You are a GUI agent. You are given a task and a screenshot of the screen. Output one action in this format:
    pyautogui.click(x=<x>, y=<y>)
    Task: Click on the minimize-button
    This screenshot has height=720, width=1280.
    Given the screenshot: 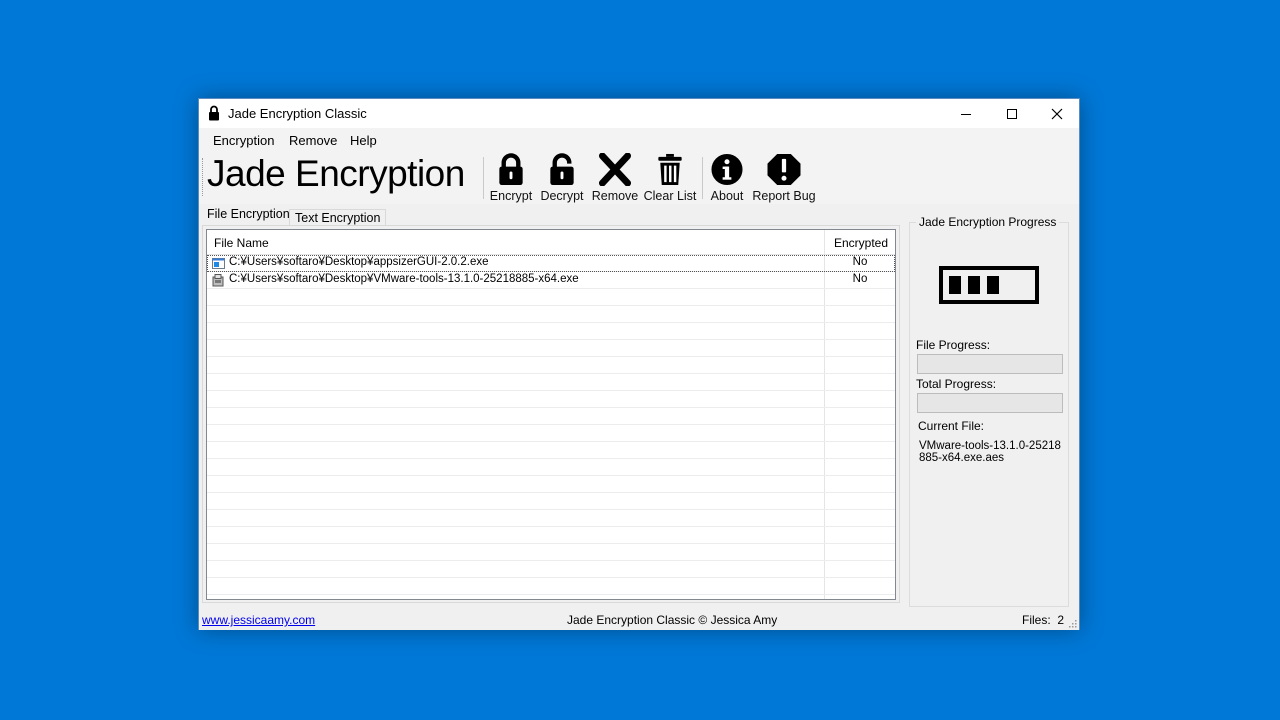 What is the action you would take?
    pyautogui.click(x=966, y=113)
    